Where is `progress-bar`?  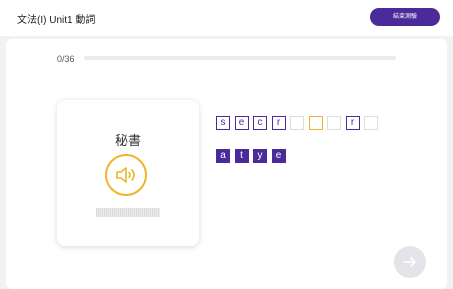 progress-bar is located at coordinates (240, 58).